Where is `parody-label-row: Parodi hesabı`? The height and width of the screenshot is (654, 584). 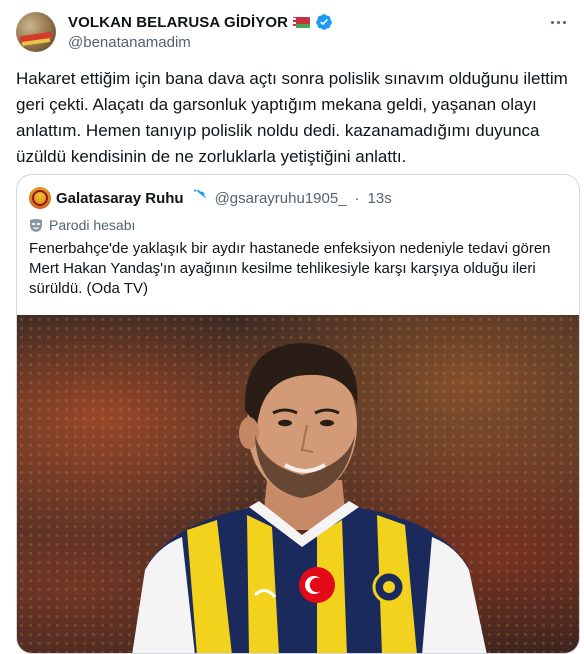
parody-label-row: Parodi hesabı is located at coordinates (82, 225).